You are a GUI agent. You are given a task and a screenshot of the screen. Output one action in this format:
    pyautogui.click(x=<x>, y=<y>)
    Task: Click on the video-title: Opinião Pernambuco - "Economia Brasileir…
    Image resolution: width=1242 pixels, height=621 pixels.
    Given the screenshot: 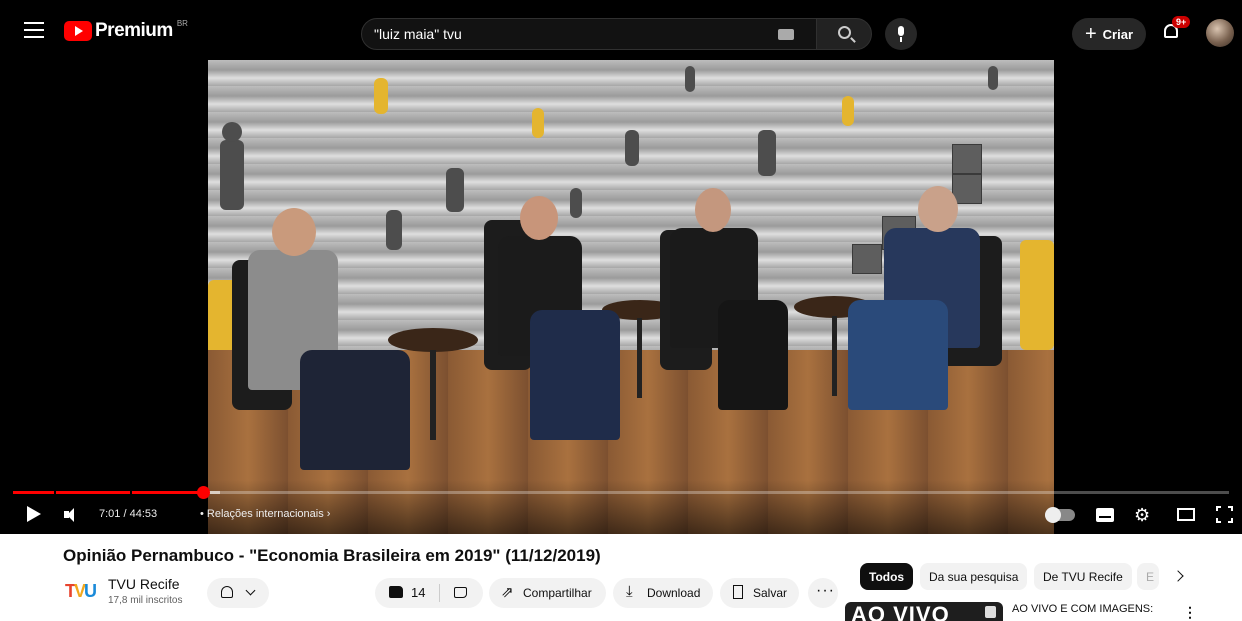 What is the action you would take?
    pyautogui.click(x=332, y=555)
    